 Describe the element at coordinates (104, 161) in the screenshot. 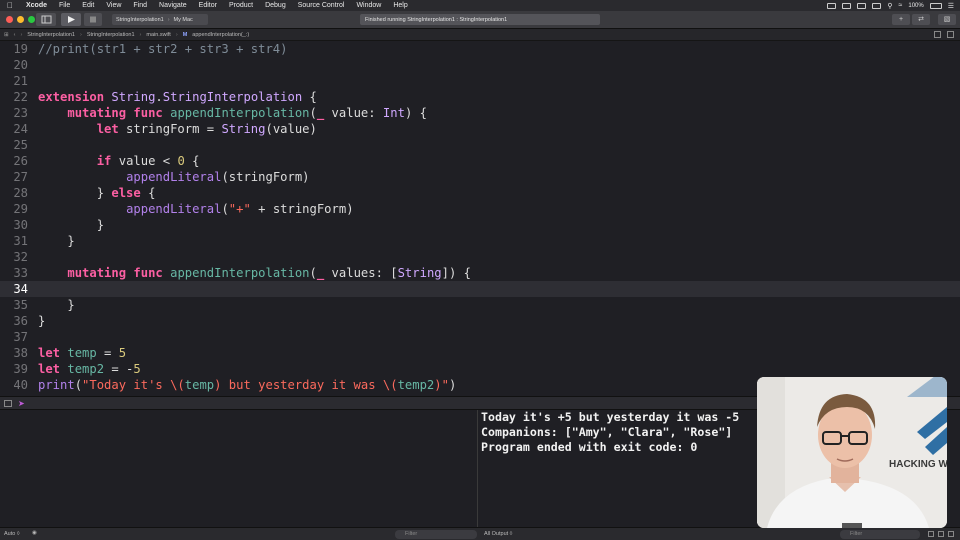

I see `code-token: if` at that location.